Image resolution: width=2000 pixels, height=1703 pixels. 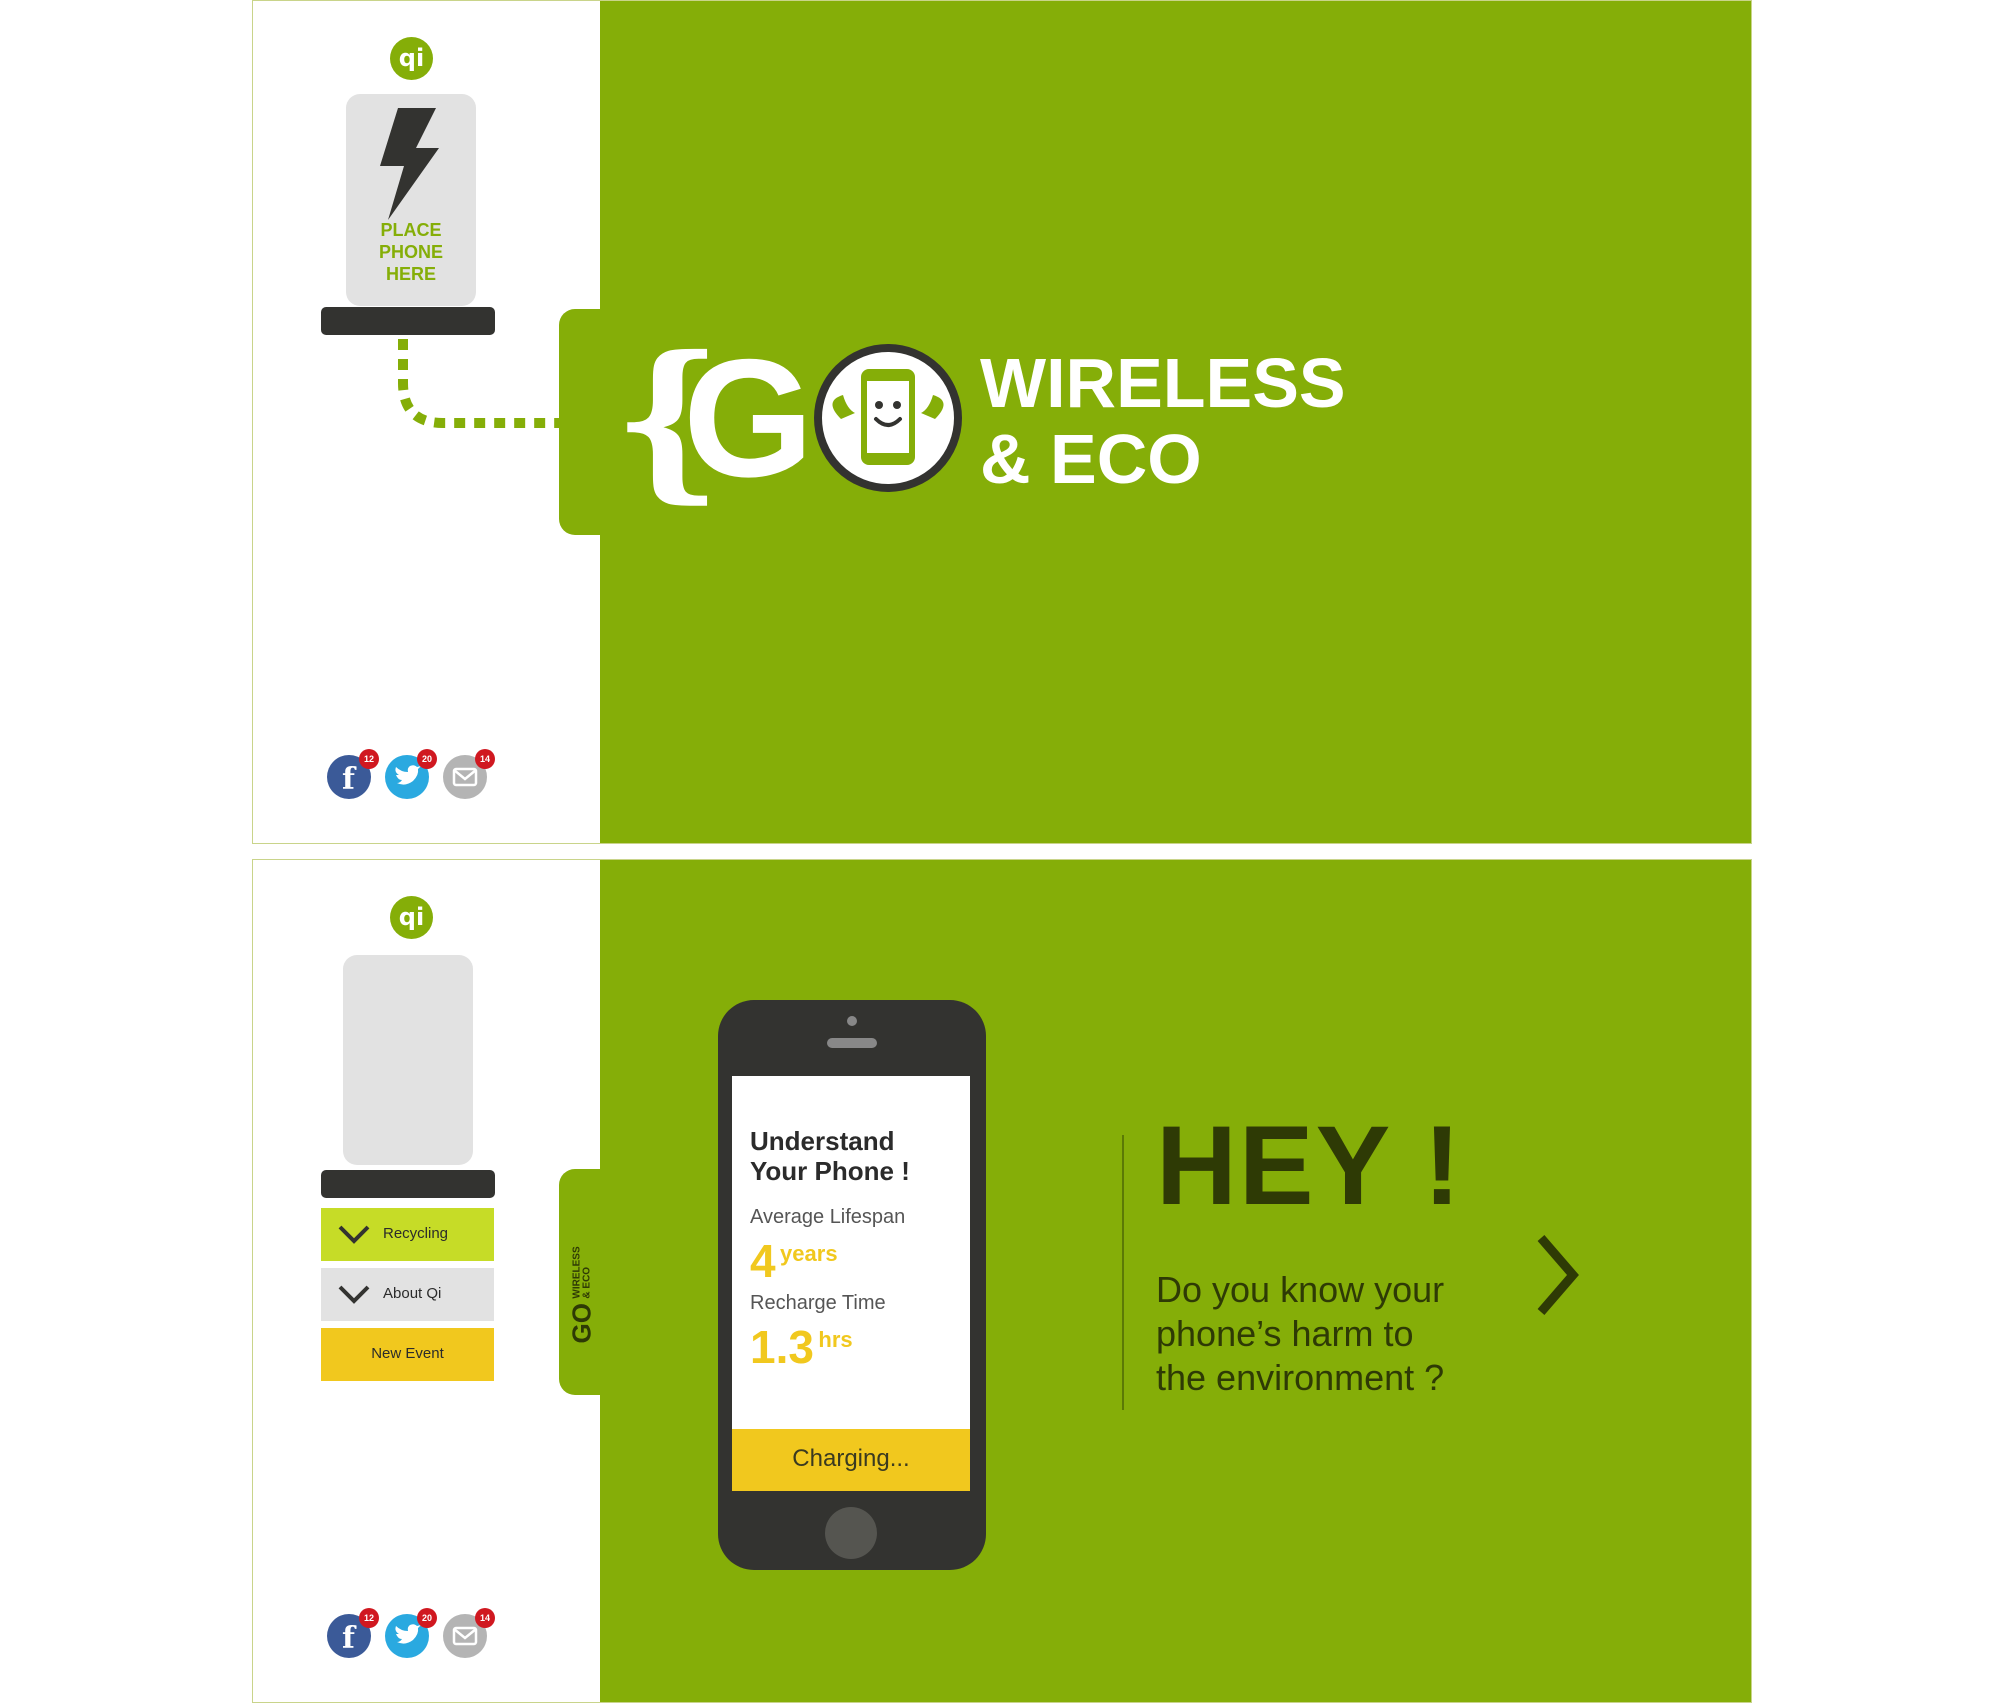 I want to click on hey-headline: HEY !, so click(x=1309, y=1165).